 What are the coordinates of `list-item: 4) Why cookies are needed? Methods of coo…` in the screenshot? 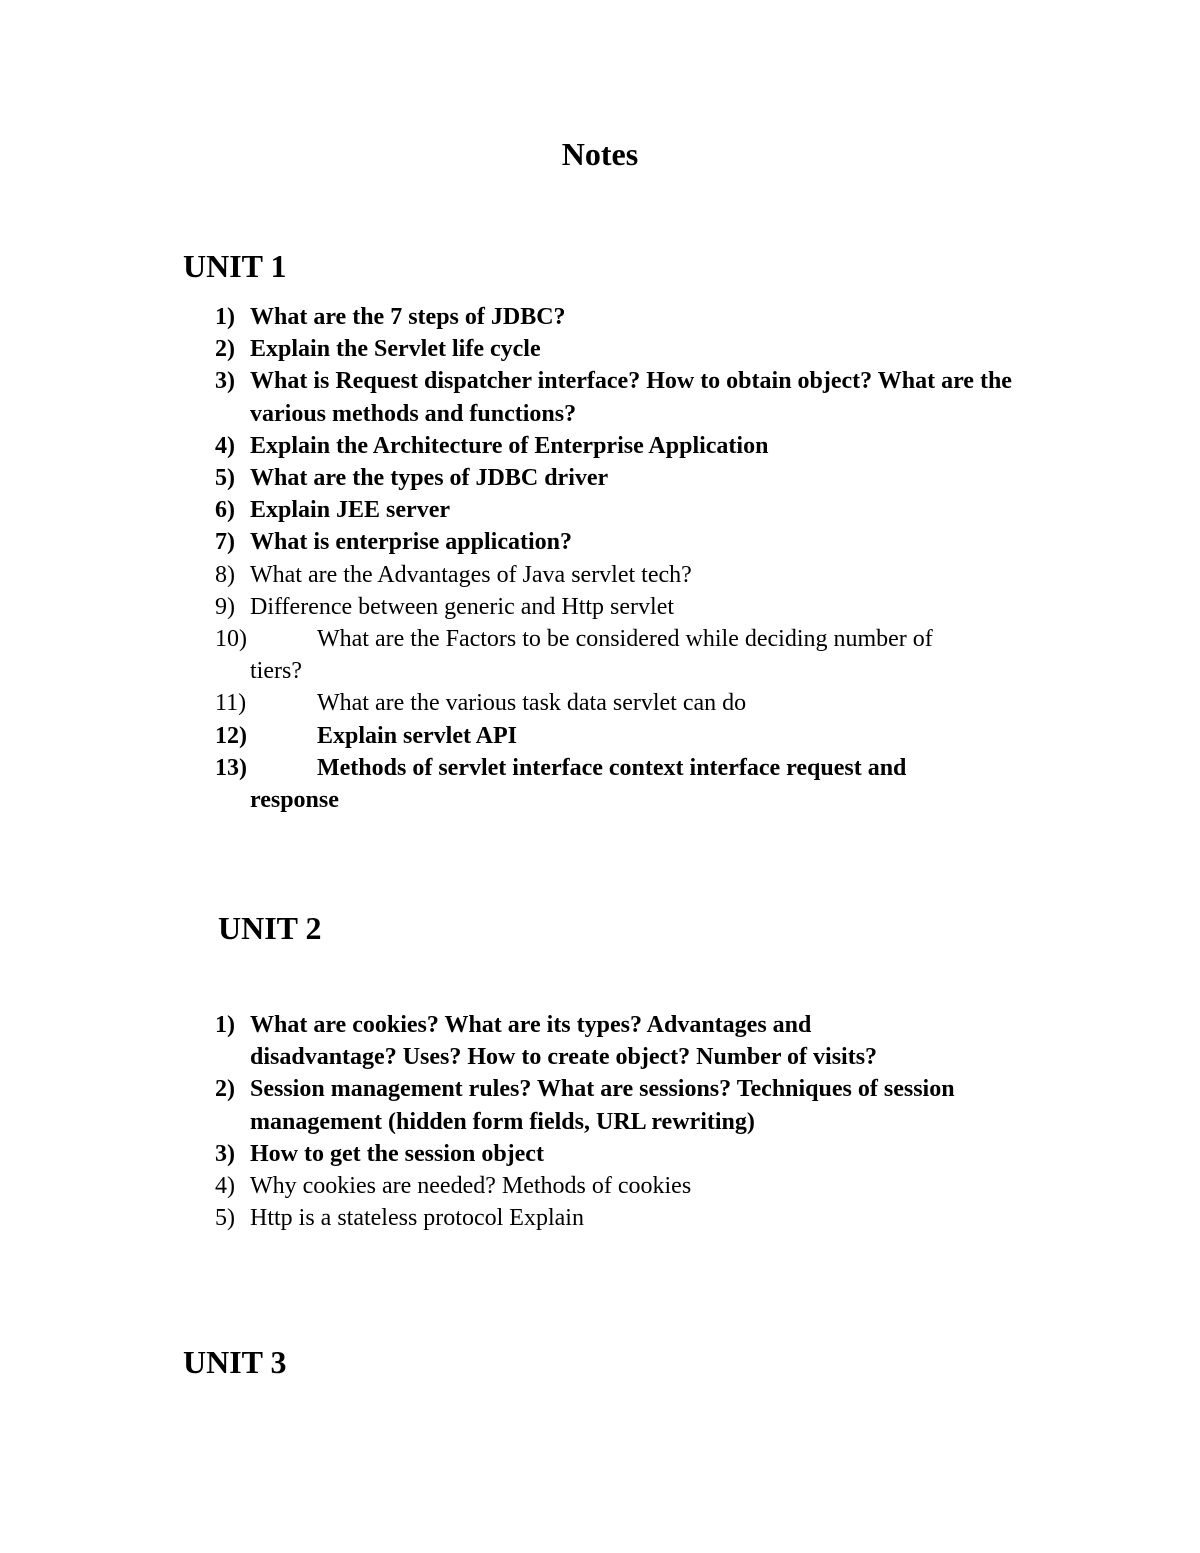 It's located at (625, 1186).